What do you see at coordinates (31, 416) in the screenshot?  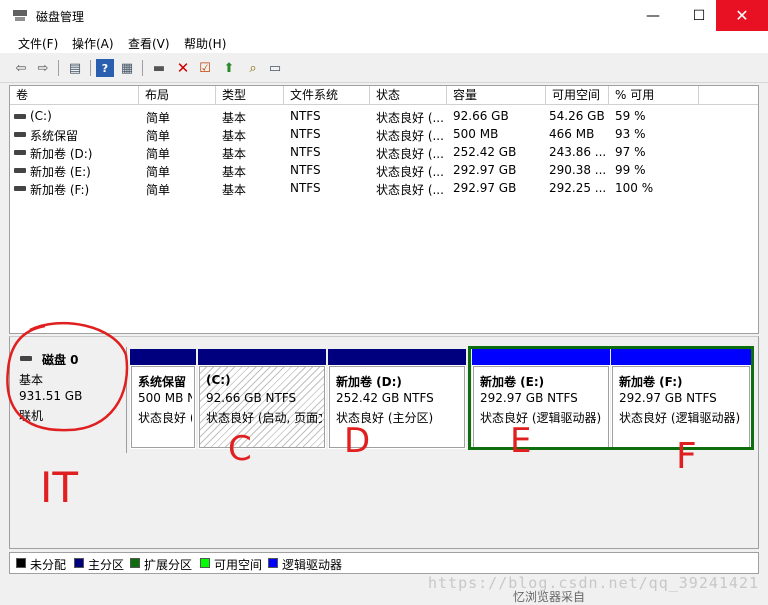 I see `disk-state: 联机` at bounding box center [31, 416].